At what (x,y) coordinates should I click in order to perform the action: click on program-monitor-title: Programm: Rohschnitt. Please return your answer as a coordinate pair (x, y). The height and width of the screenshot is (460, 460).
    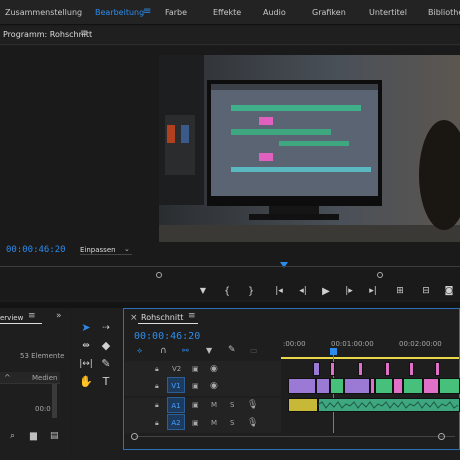
    Looking at the image, I should click on (47, 34).